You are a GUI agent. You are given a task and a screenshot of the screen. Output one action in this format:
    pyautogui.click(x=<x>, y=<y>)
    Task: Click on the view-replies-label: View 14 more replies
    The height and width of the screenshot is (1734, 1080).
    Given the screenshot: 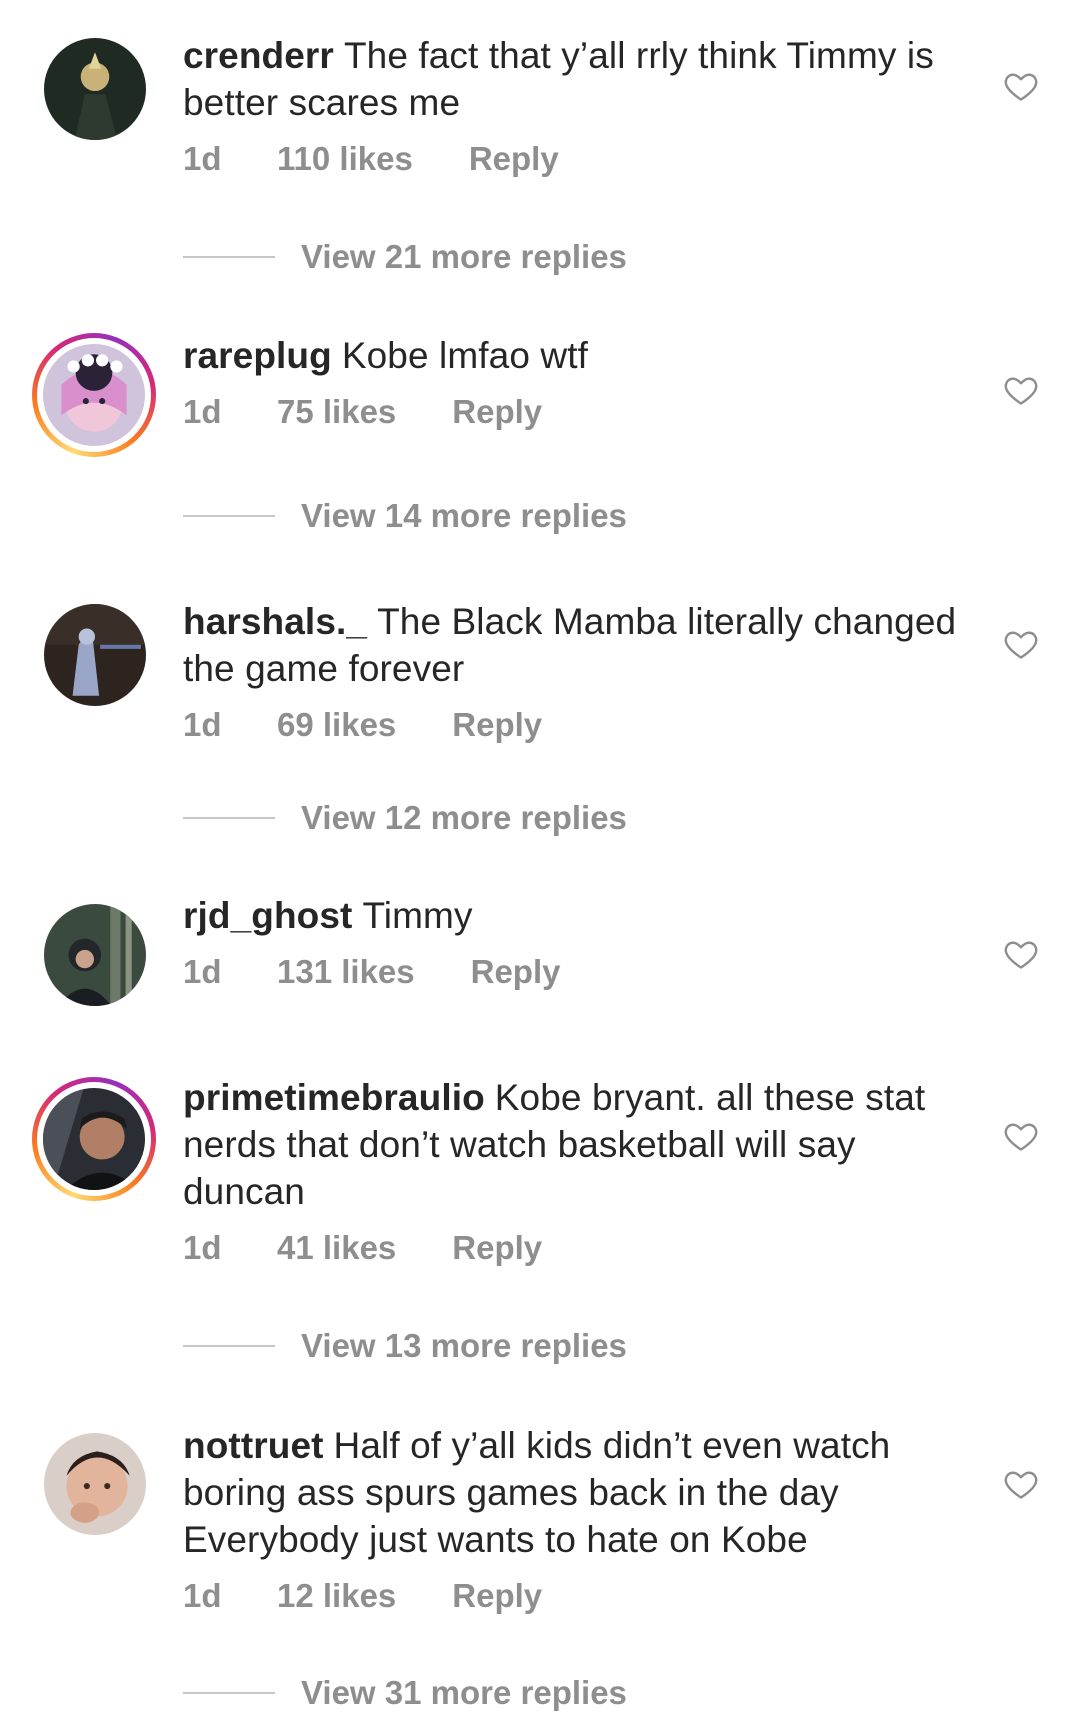 What is the action you would take?
    pyautogui.click(x=464, y=515)
    